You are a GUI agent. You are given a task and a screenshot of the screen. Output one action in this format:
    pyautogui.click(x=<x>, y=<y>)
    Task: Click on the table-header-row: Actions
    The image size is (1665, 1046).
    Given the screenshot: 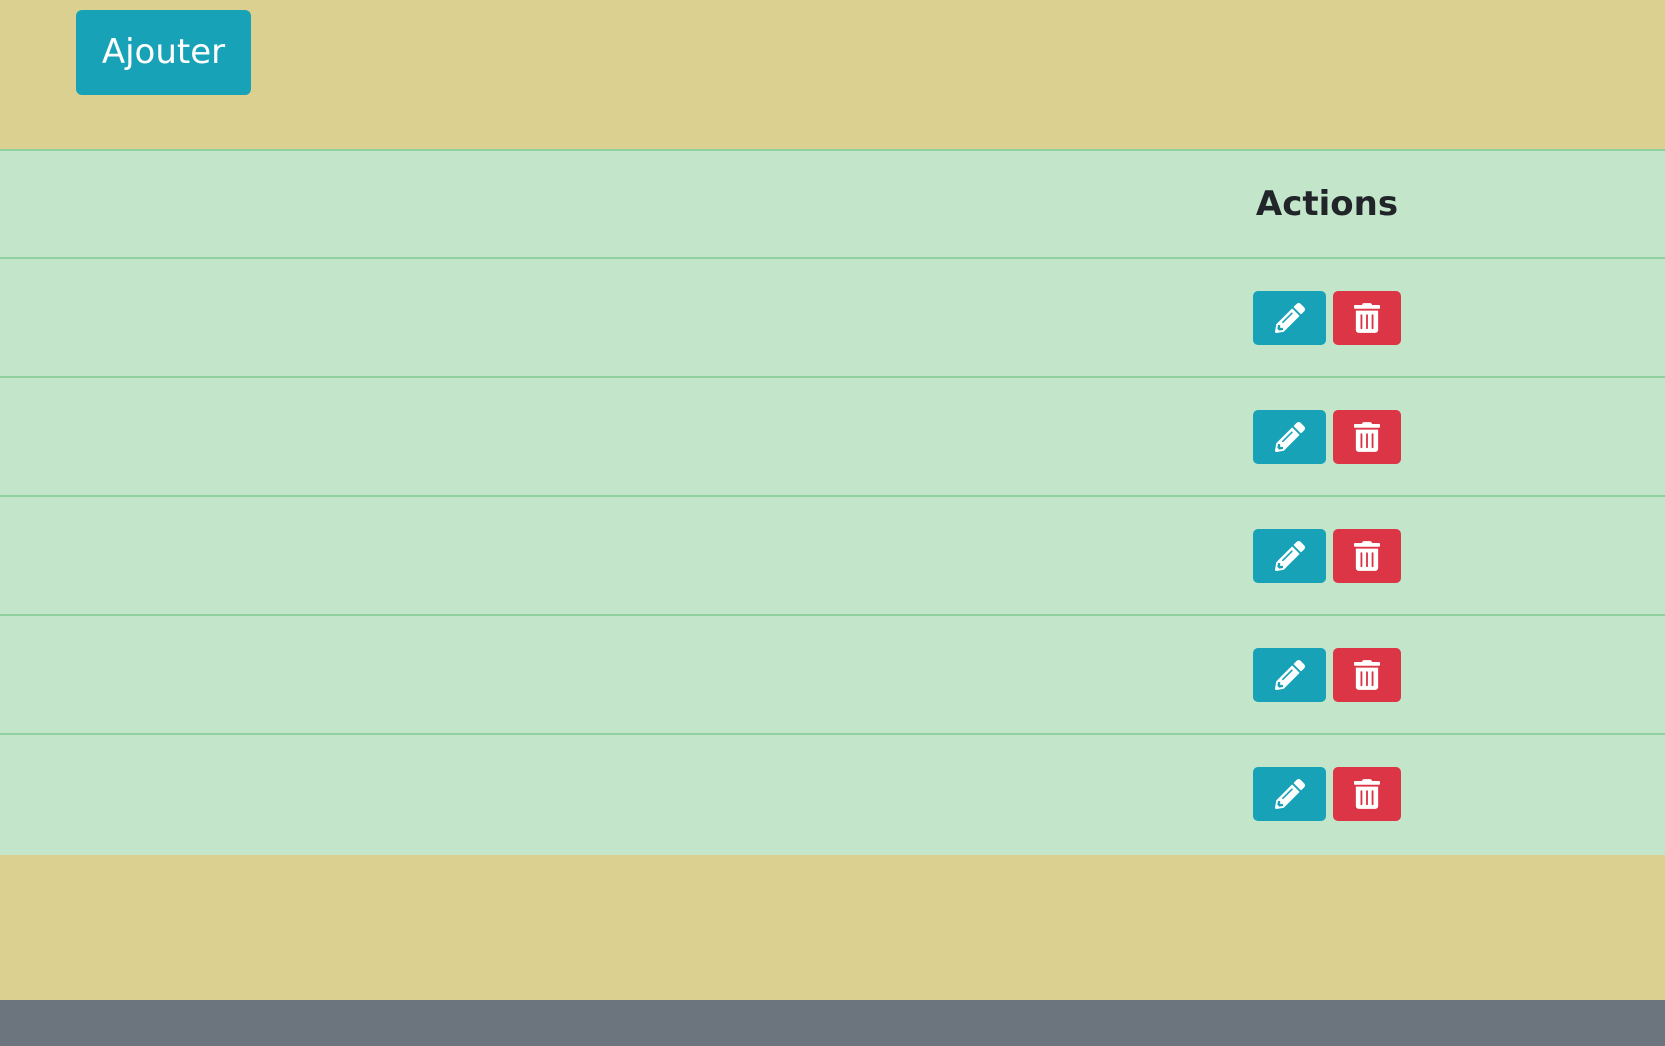 What is the action you would take?
    pyautogui.click(x=832, y=203)
    